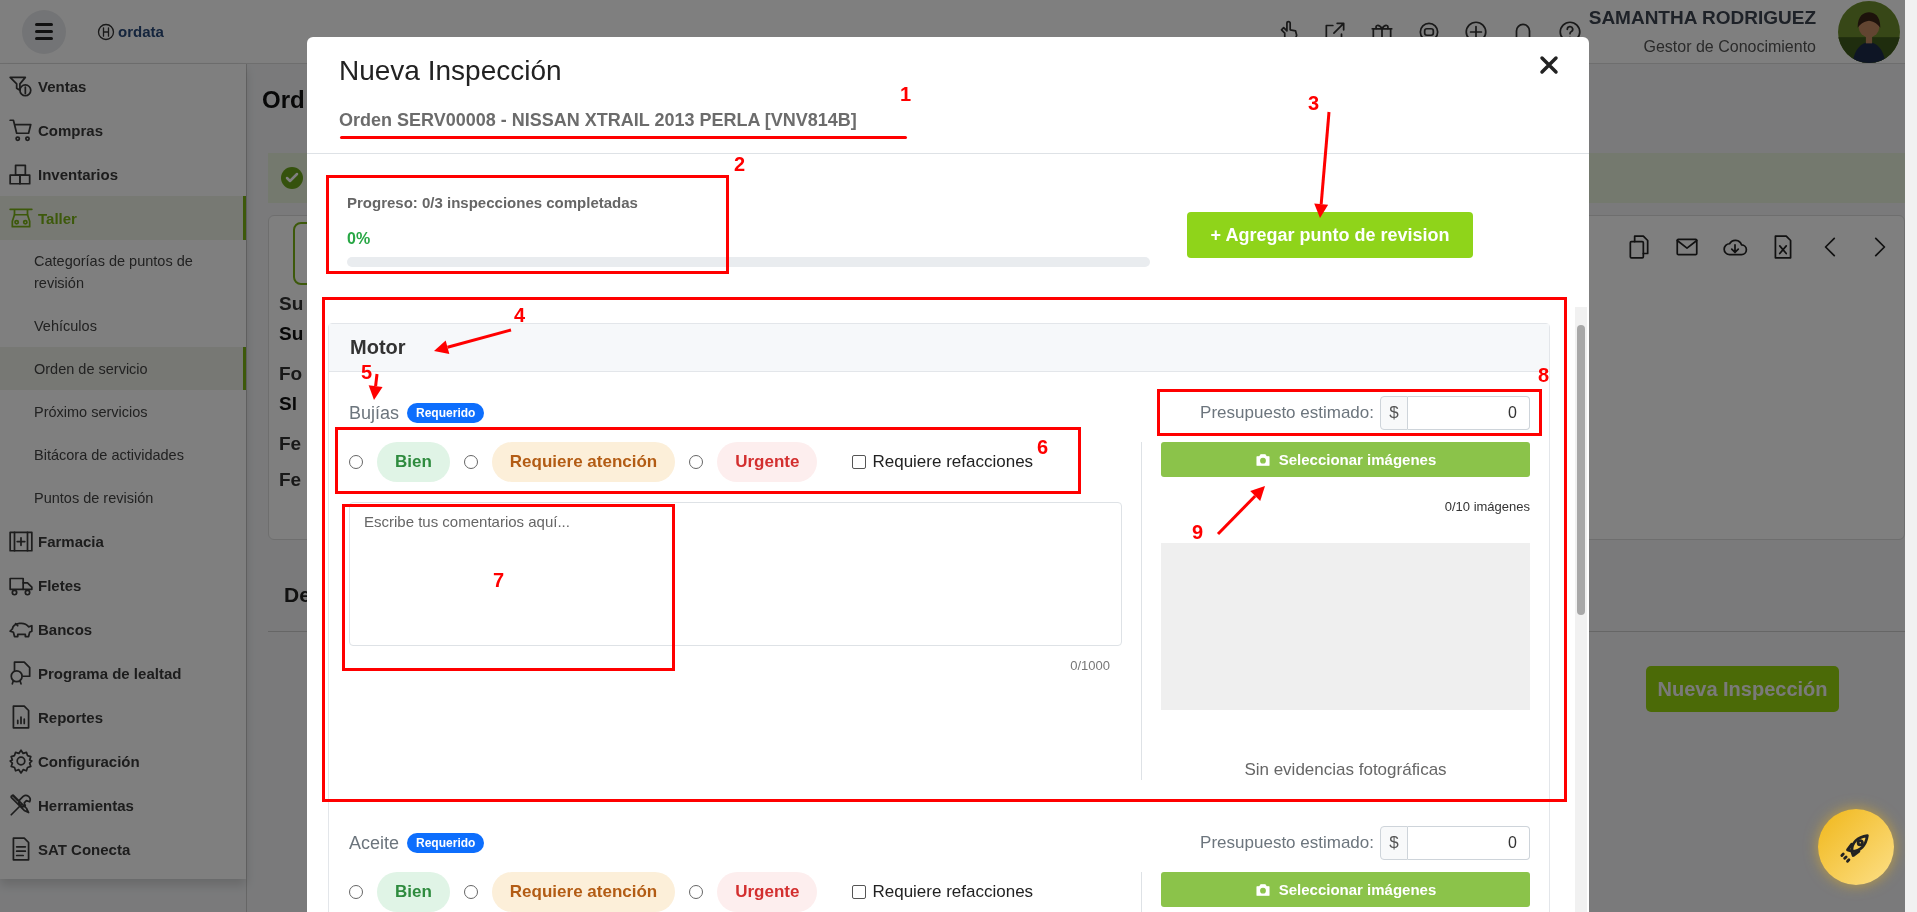 The width and height of the screenshot is (1917, 912). I want to click on sidebar-item: Ventas, so click(123, 86).